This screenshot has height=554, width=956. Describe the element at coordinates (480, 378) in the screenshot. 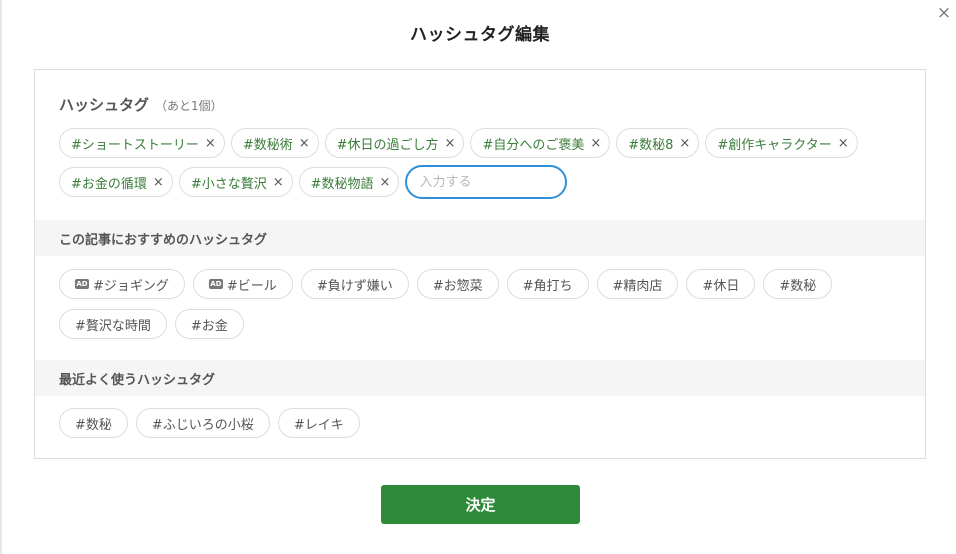

I see `recent-section-title: 最近よく使うハッシュタグ` at that location.